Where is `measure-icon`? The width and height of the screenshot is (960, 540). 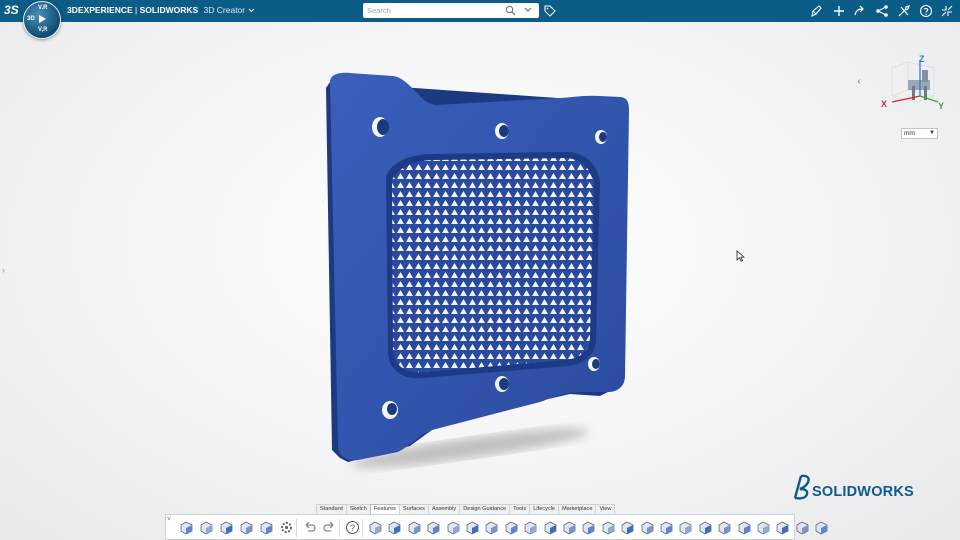
measure-icon is located at coordinates (782, 527).